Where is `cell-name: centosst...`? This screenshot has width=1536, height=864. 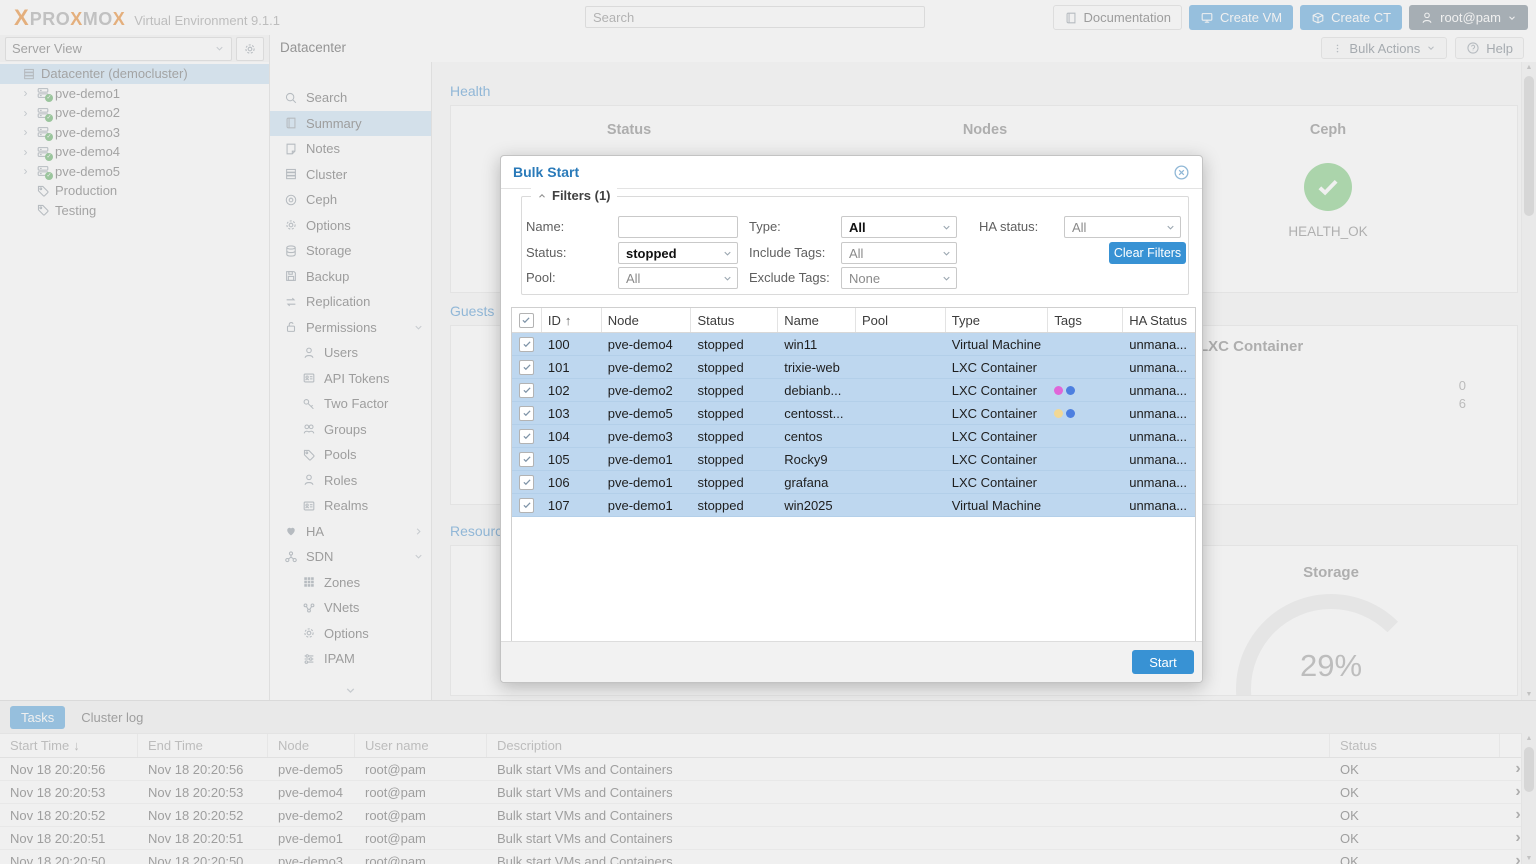 cell-name: centosst... is located at coordinates (814, 413).